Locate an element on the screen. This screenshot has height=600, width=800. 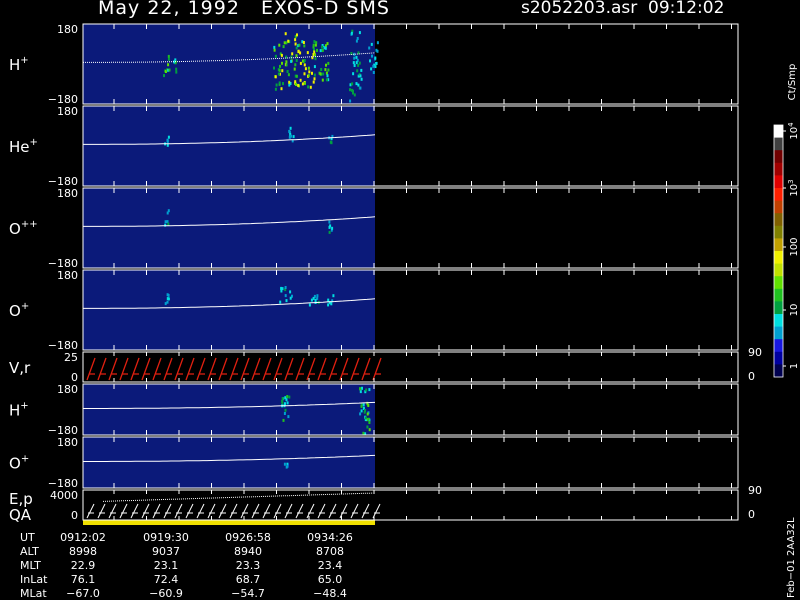
colorbar-unit: Ct/Smp is located at coordinates (792, 82).